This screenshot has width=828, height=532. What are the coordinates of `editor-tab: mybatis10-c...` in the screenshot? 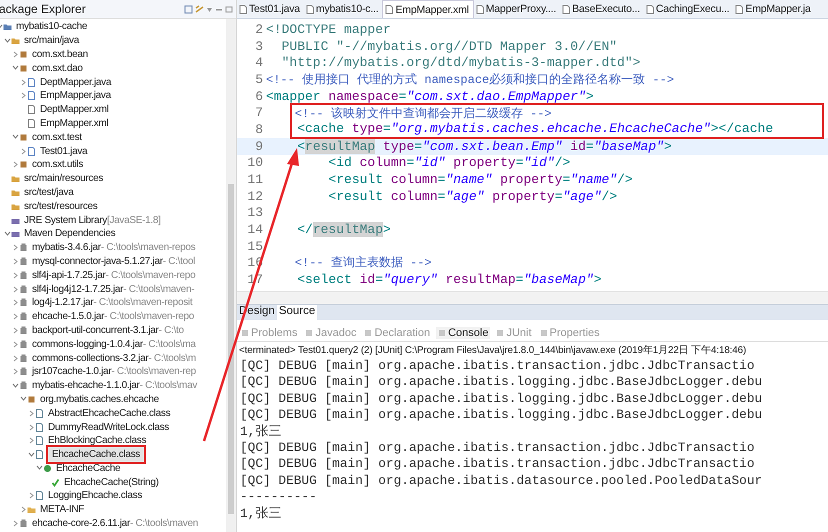 It's located at (343, 9).